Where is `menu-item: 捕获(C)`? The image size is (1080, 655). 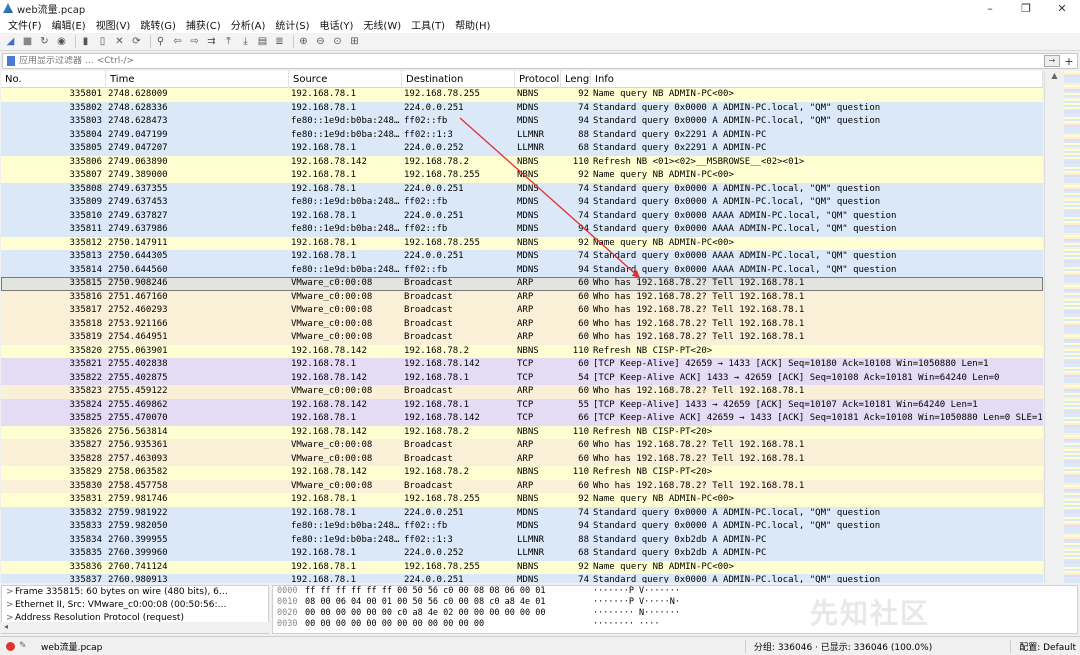
menu-item: 捕获(C) is located at coordinates (203, 24).